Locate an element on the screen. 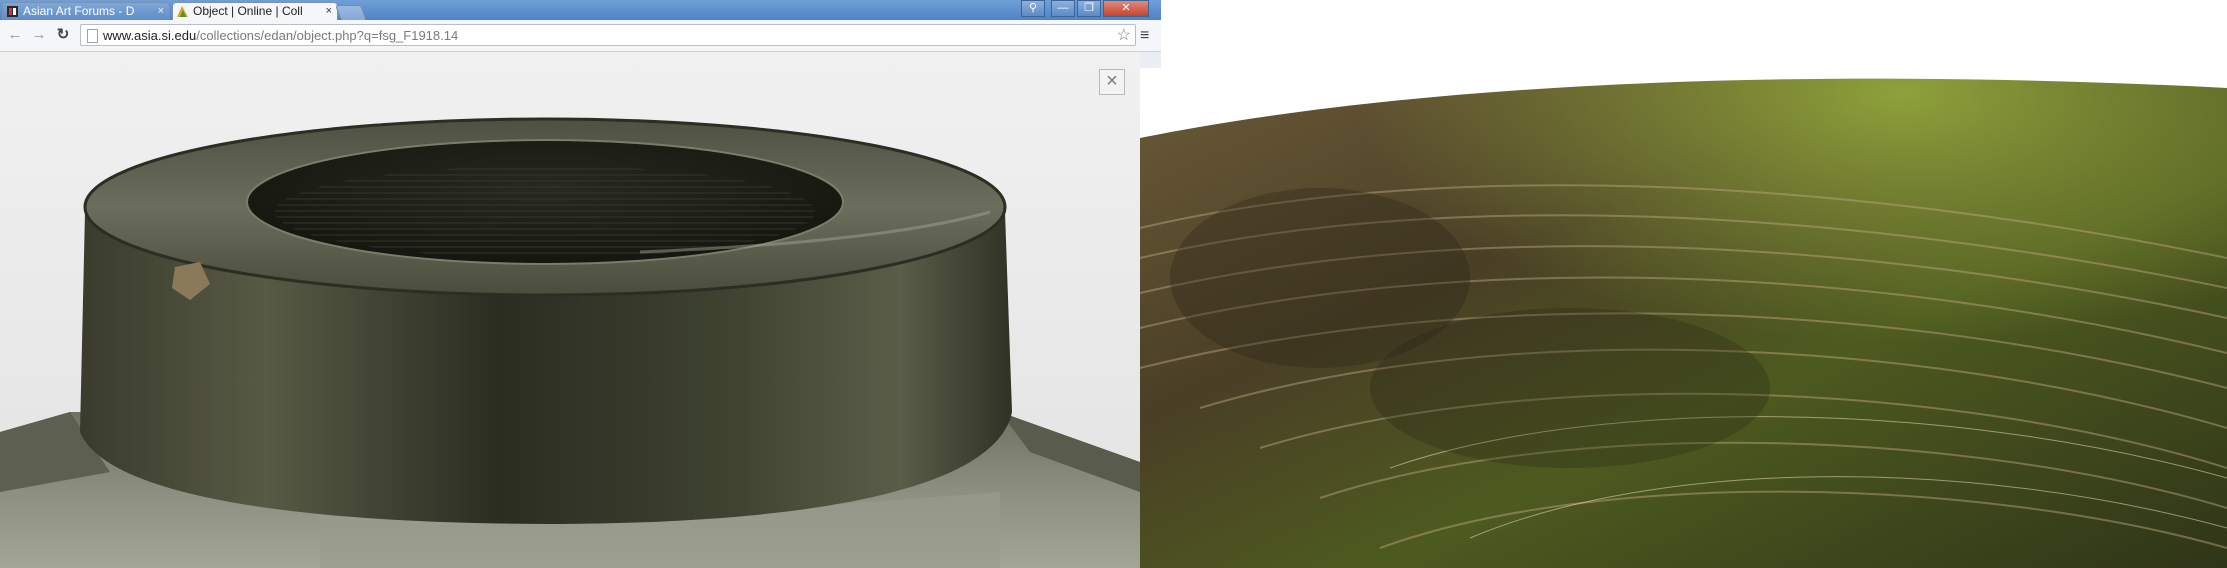 This screenshot has height=568, width=2227. url-host: www.asia.si.edu is located at coordinates (150, 35).